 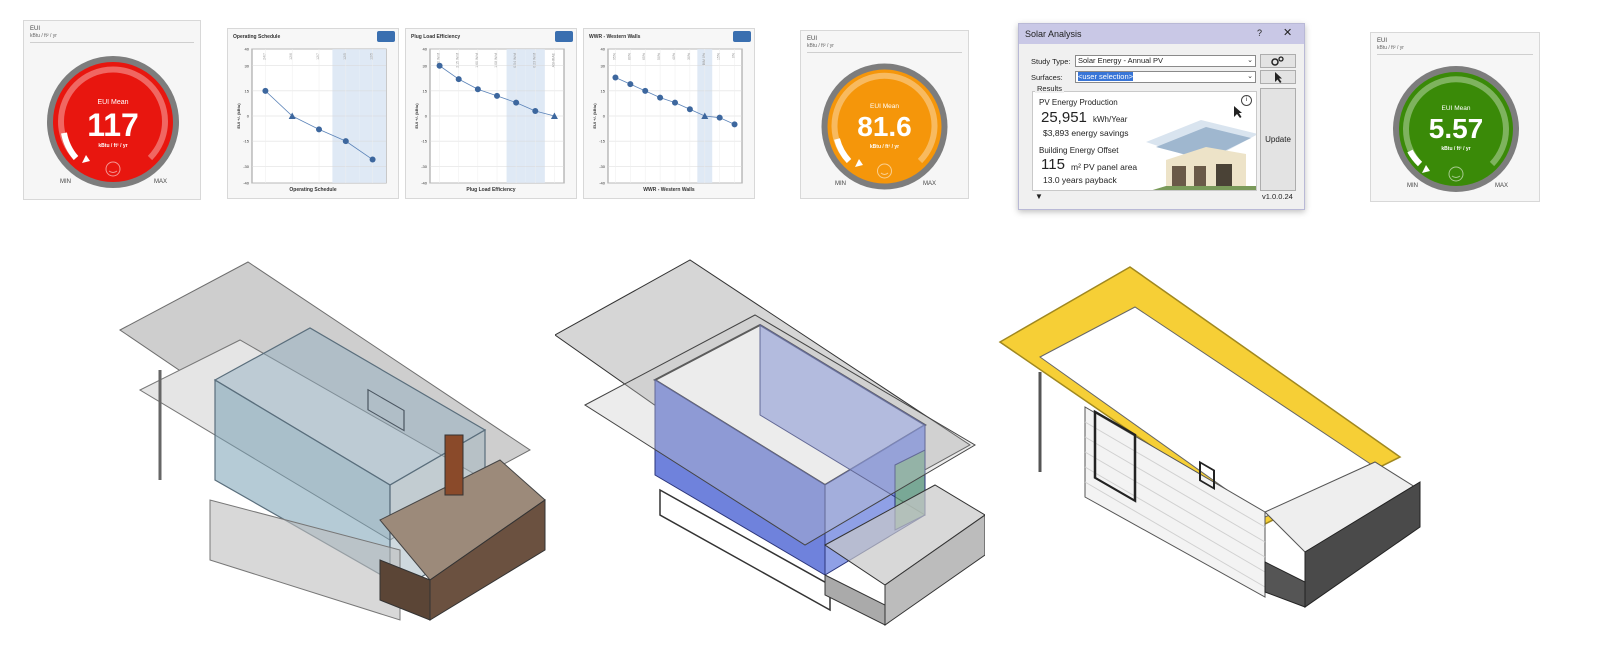 What do you see at coordinates (1287, 32) in the screenshot?
I see `close-button: ✕` at bounding box center [1287, 32].